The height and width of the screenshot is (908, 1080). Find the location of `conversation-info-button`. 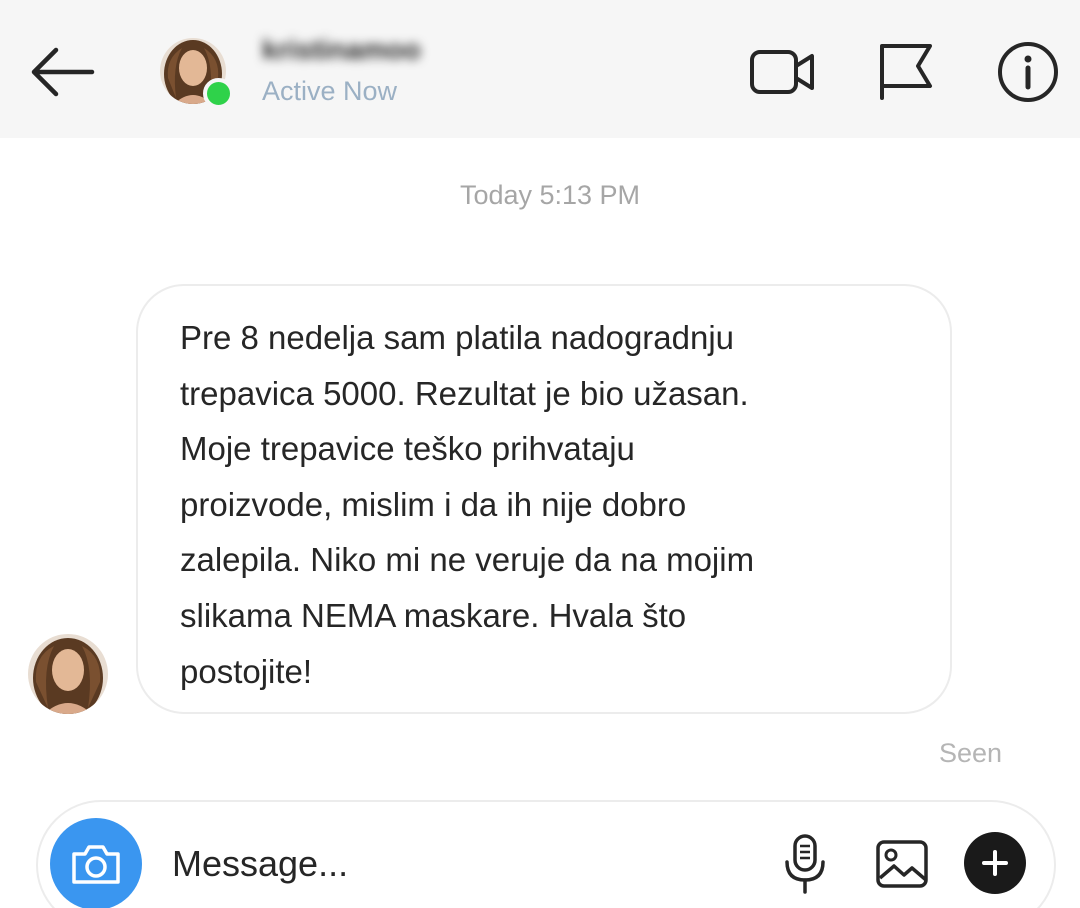

conversation-info-button is located at coordinates (1028, 72).